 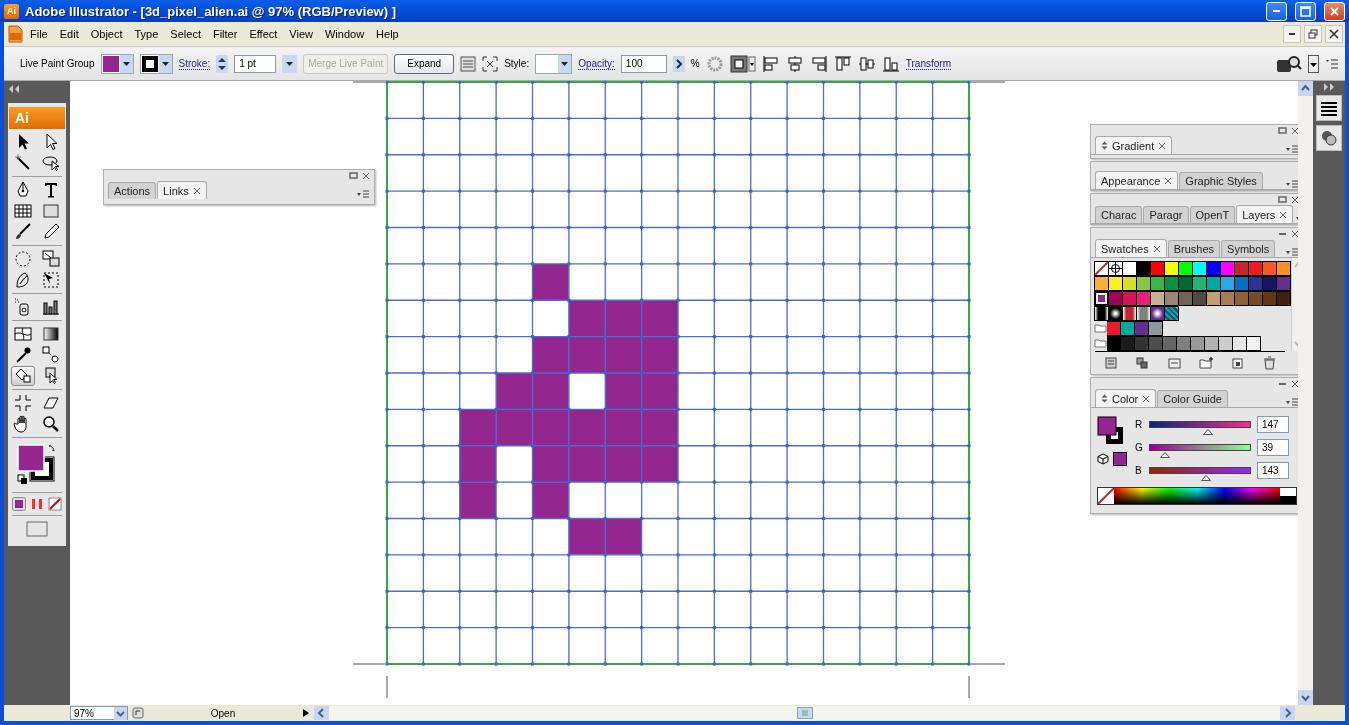 I want to click on panel-tab: Paragr, so click(x=1166, y=214).